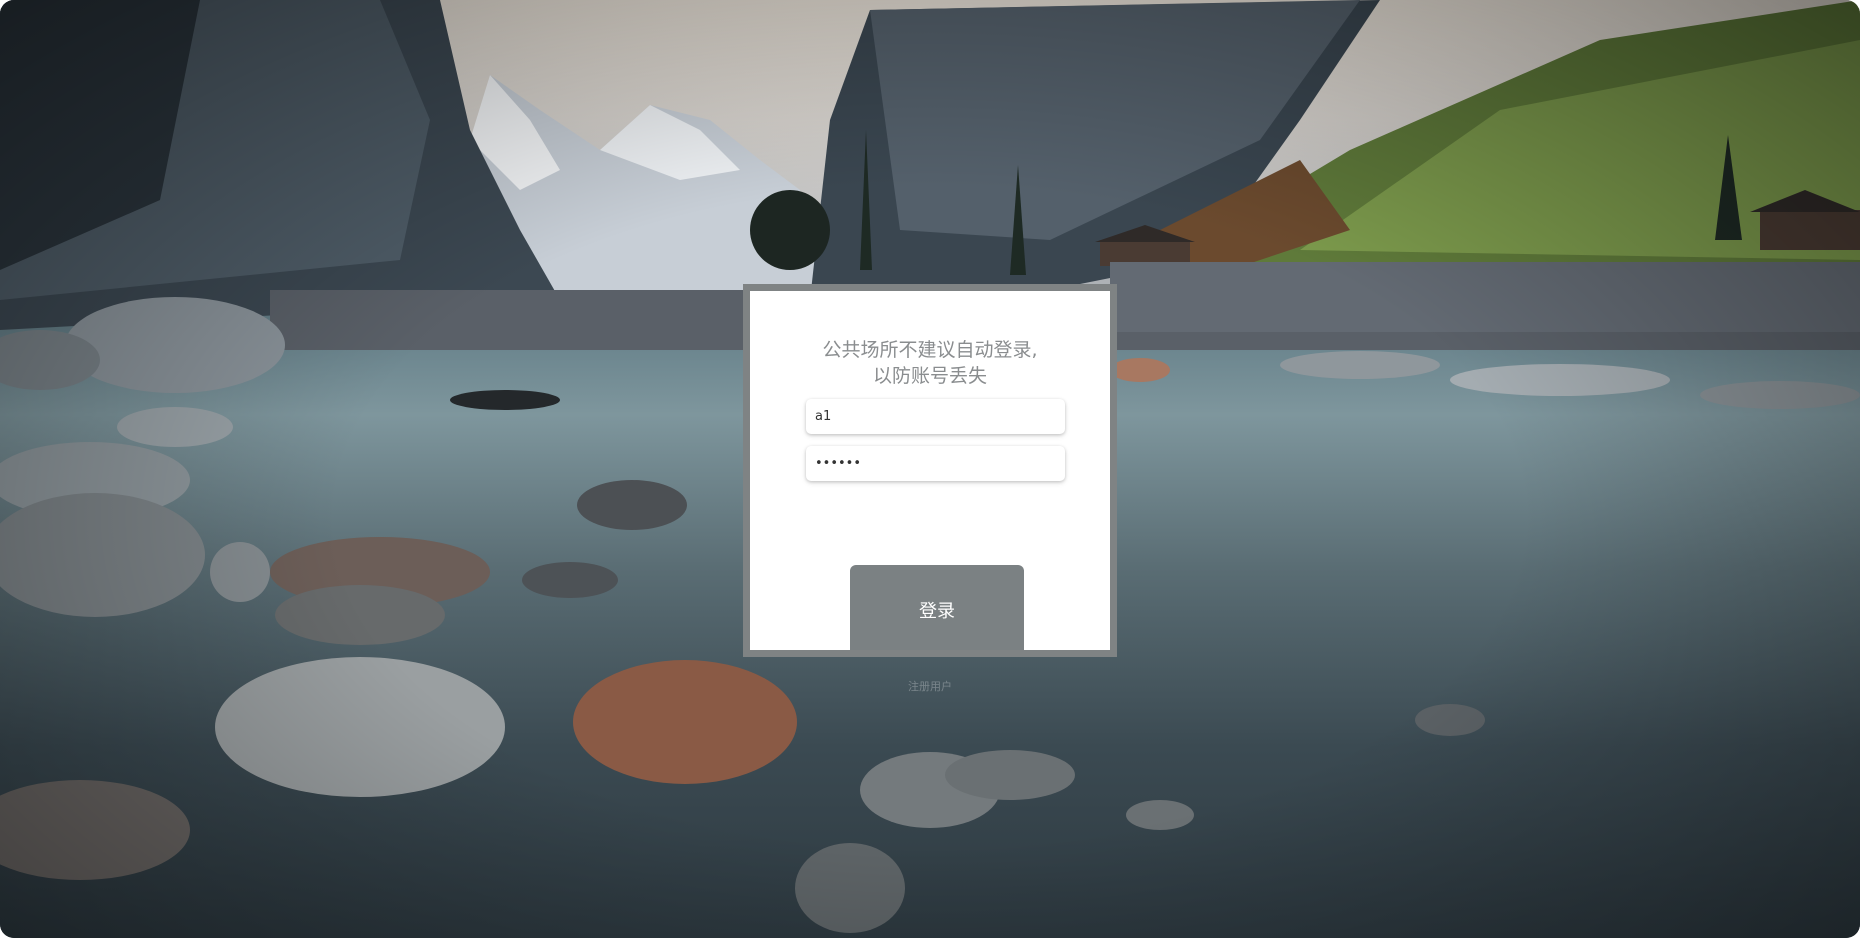 The height and width of the screenshot is (938, 1860). I want to click on login-panel: 公共场所不建议自动登录, 以防账号丢失 登录, so click(930, 470).